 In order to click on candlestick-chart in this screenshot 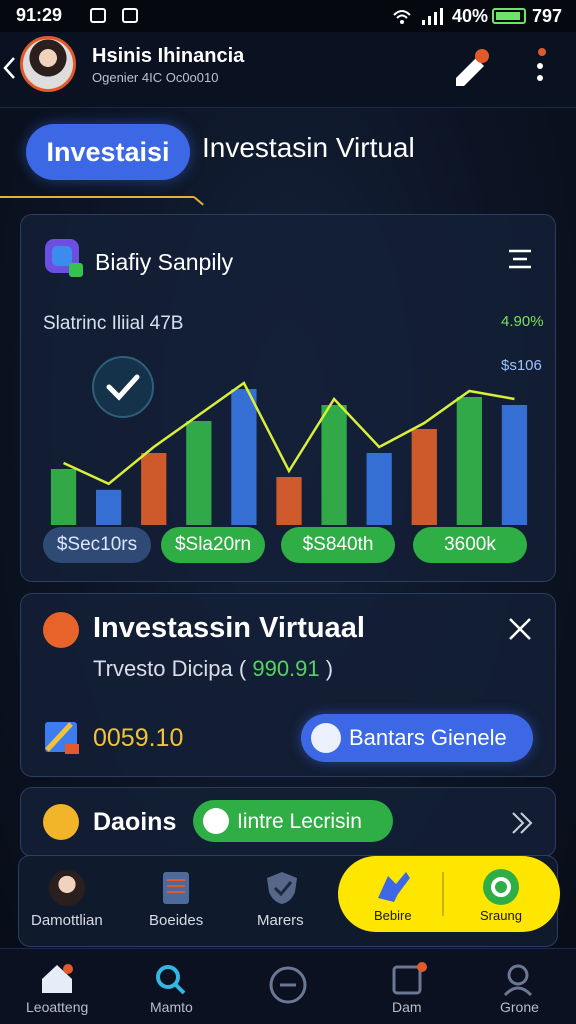, I will do `click(289, 453)`.